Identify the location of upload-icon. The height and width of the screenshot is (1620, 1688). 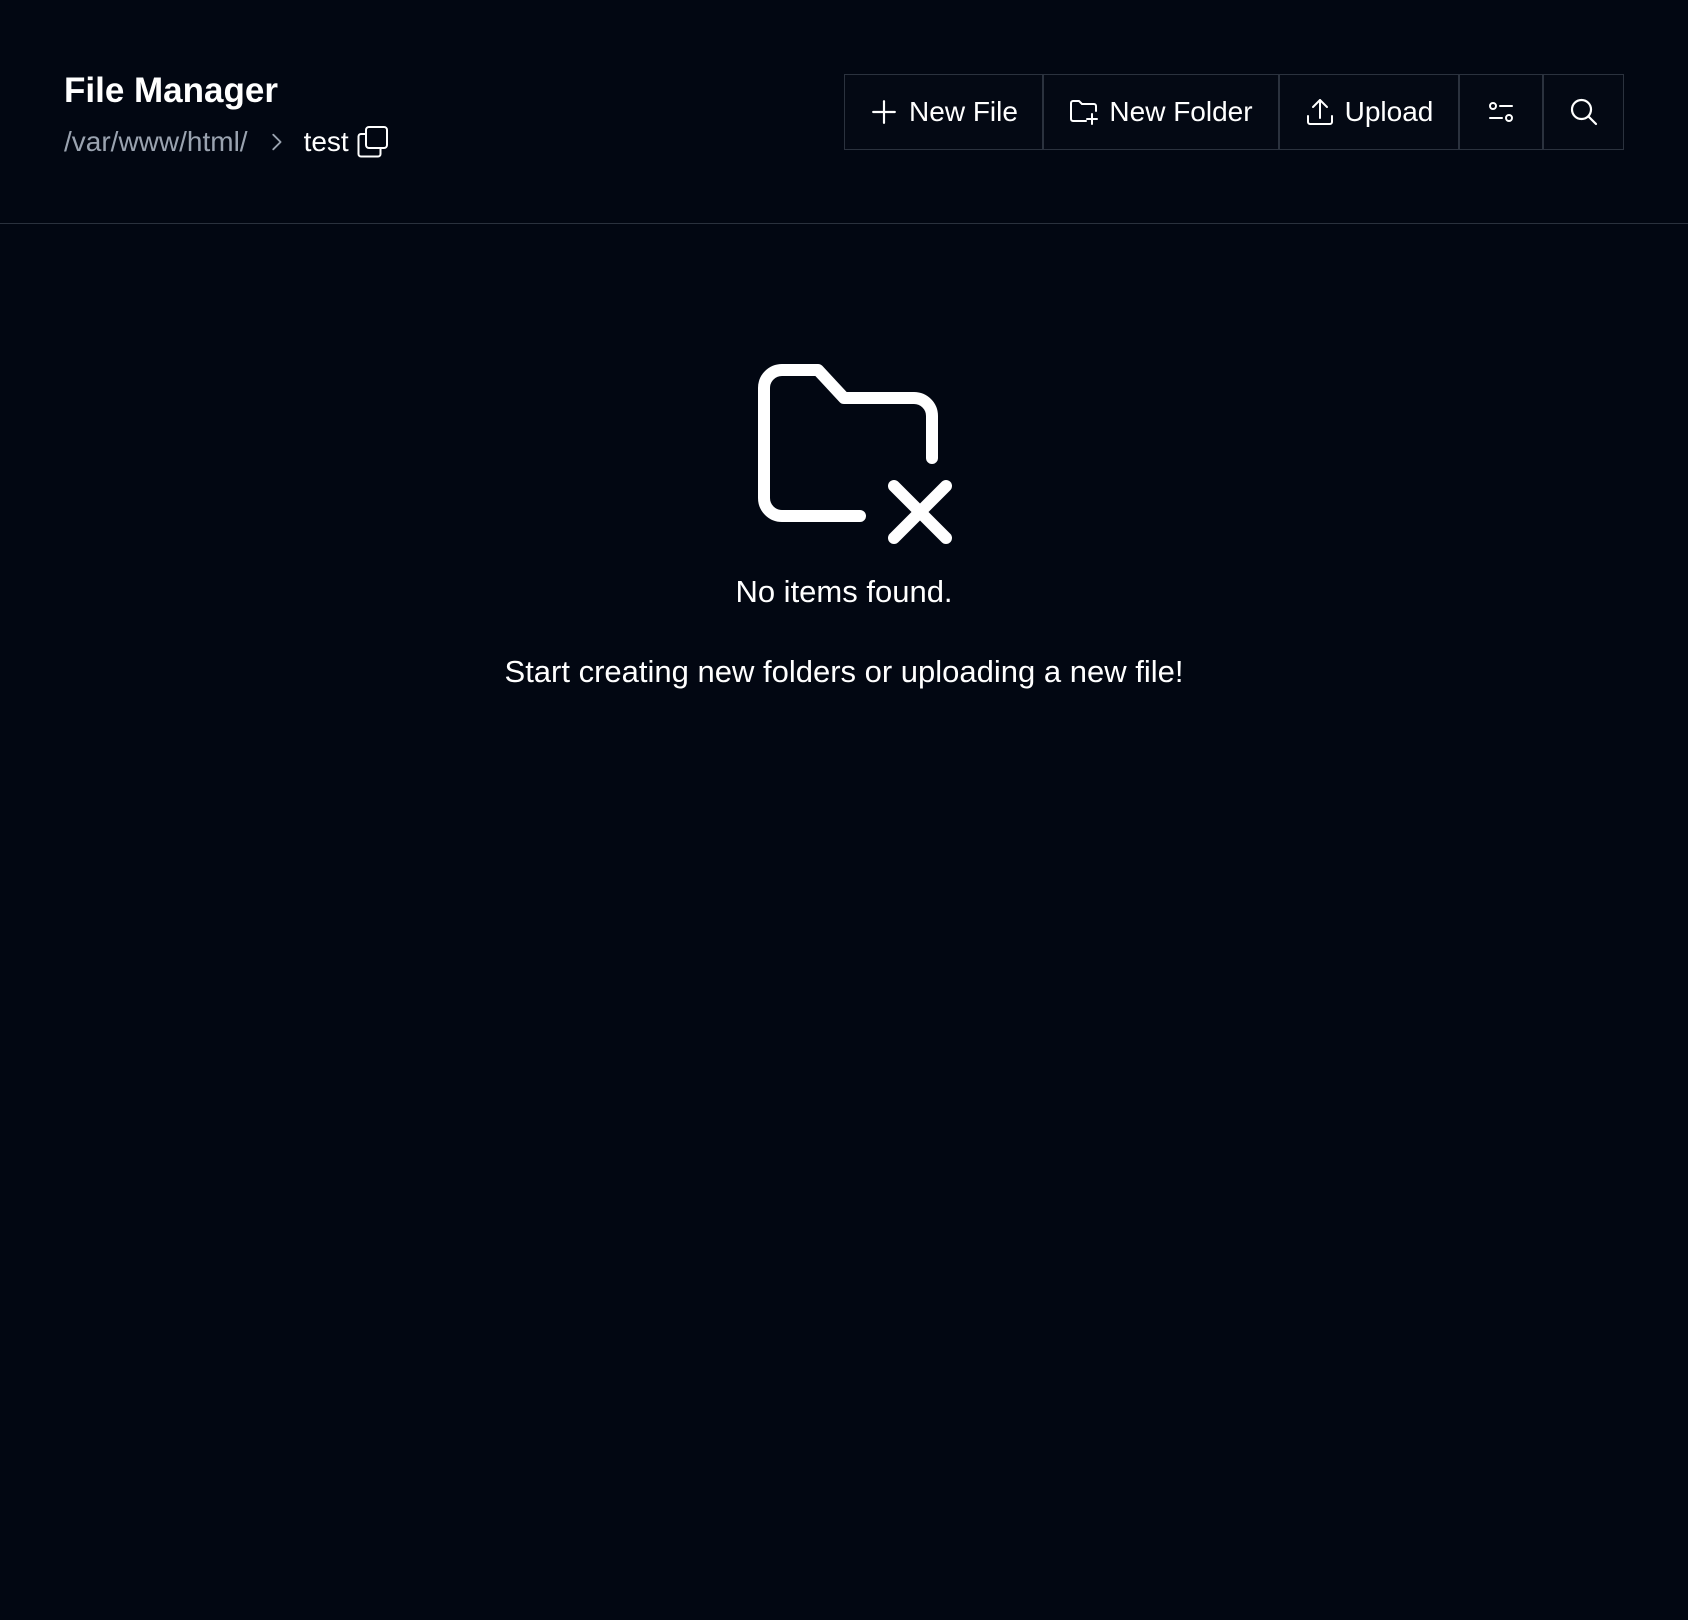
(1320, 112).